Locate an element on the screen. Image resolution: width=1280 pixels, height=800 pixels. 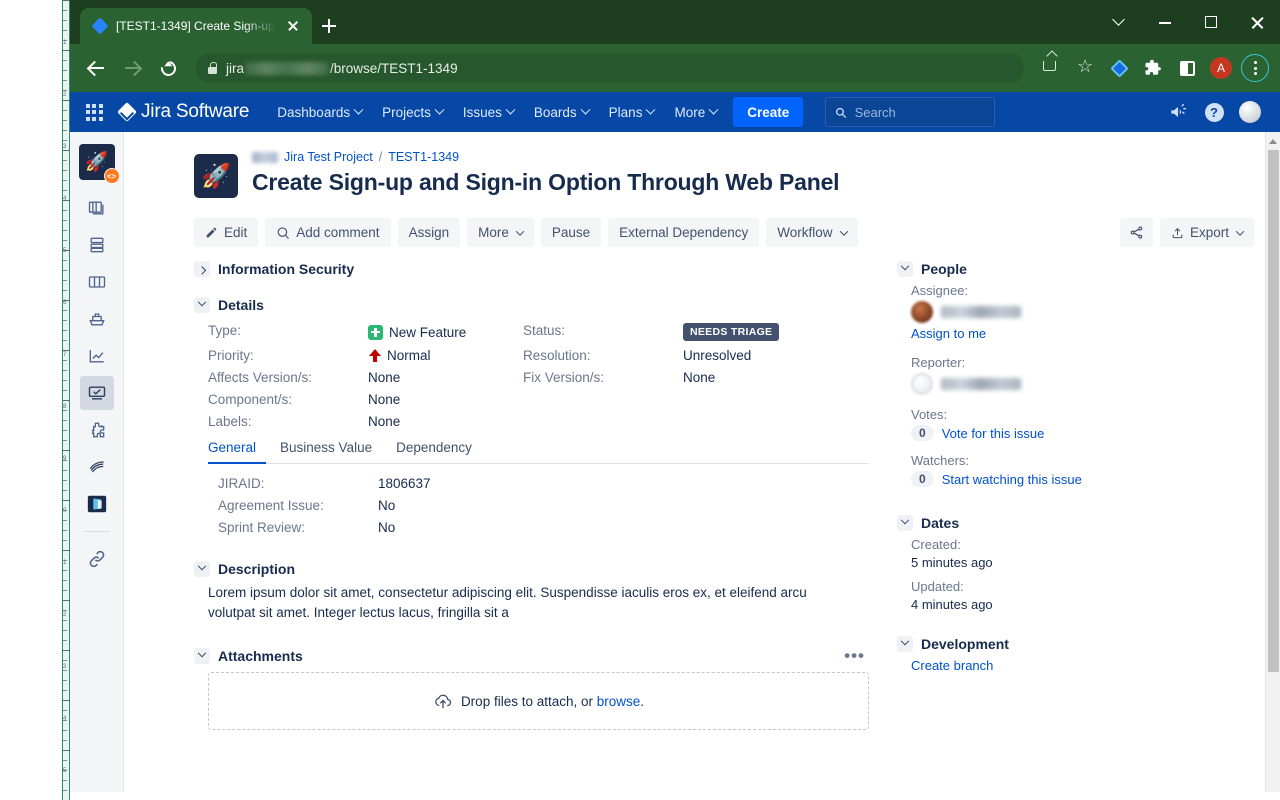
help-icon: ? is located at coordinates (1214, 112).